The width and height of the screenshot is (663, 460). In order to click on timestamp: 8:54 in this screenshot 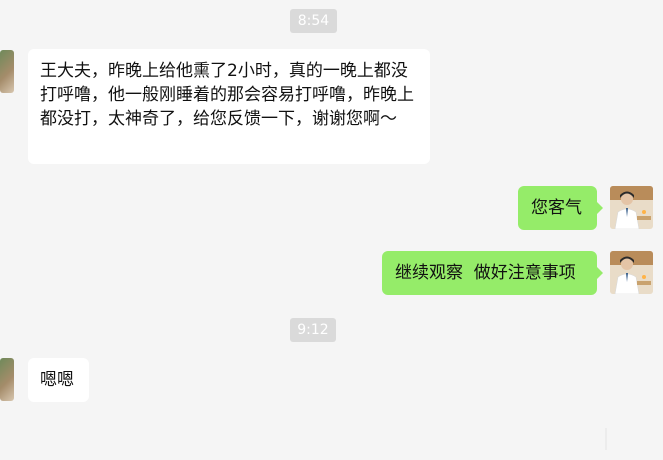, I will do `click(313, 21)`.